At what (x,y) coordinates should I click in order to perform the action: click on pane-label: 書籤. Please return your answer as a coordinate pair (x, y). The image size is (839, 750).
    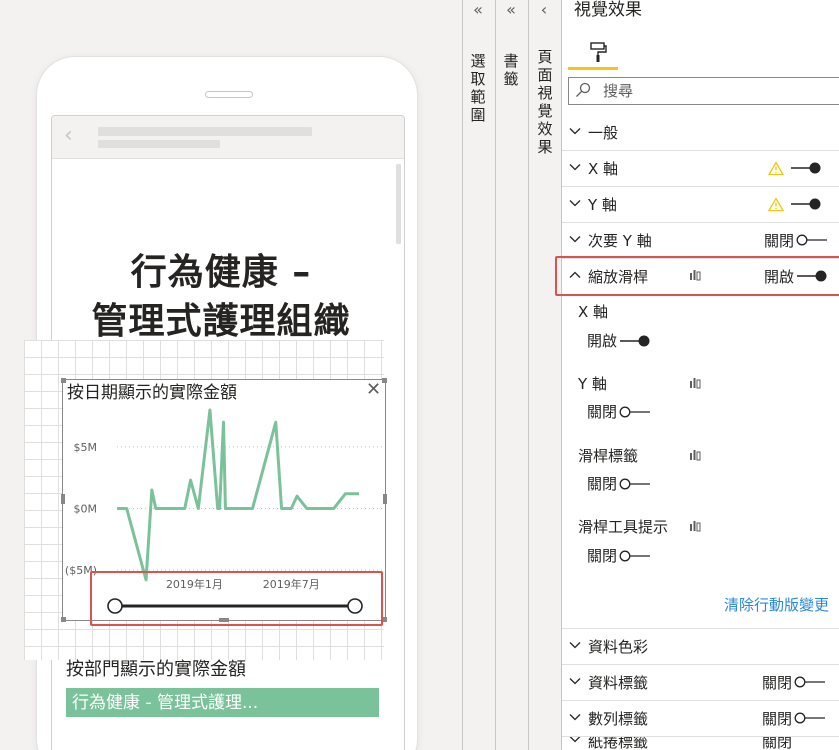
    Looking at the image, I should click on (511, 70).